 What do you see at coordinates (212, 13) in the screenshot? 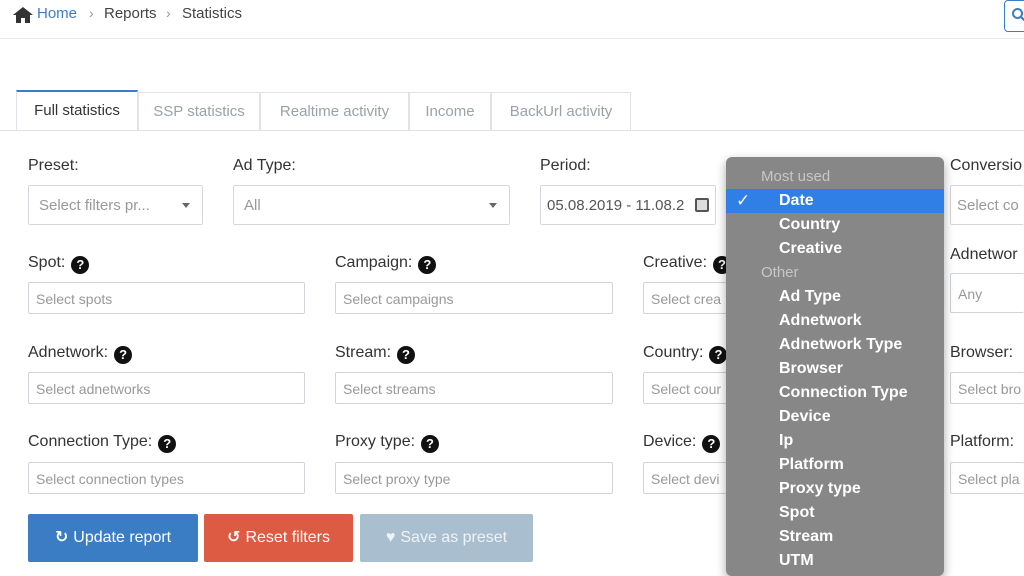
I see `breadcrumb-current: Statistics` at bounding box center [212, 13].